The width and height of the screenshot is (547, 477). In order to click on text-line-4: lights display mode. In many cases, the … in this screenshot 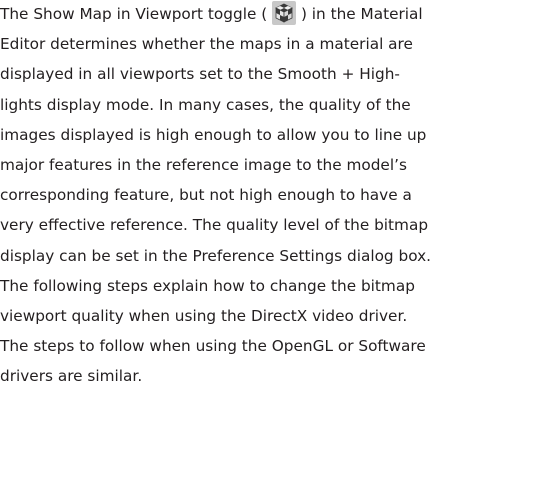, I will do `click(205, 104)`.